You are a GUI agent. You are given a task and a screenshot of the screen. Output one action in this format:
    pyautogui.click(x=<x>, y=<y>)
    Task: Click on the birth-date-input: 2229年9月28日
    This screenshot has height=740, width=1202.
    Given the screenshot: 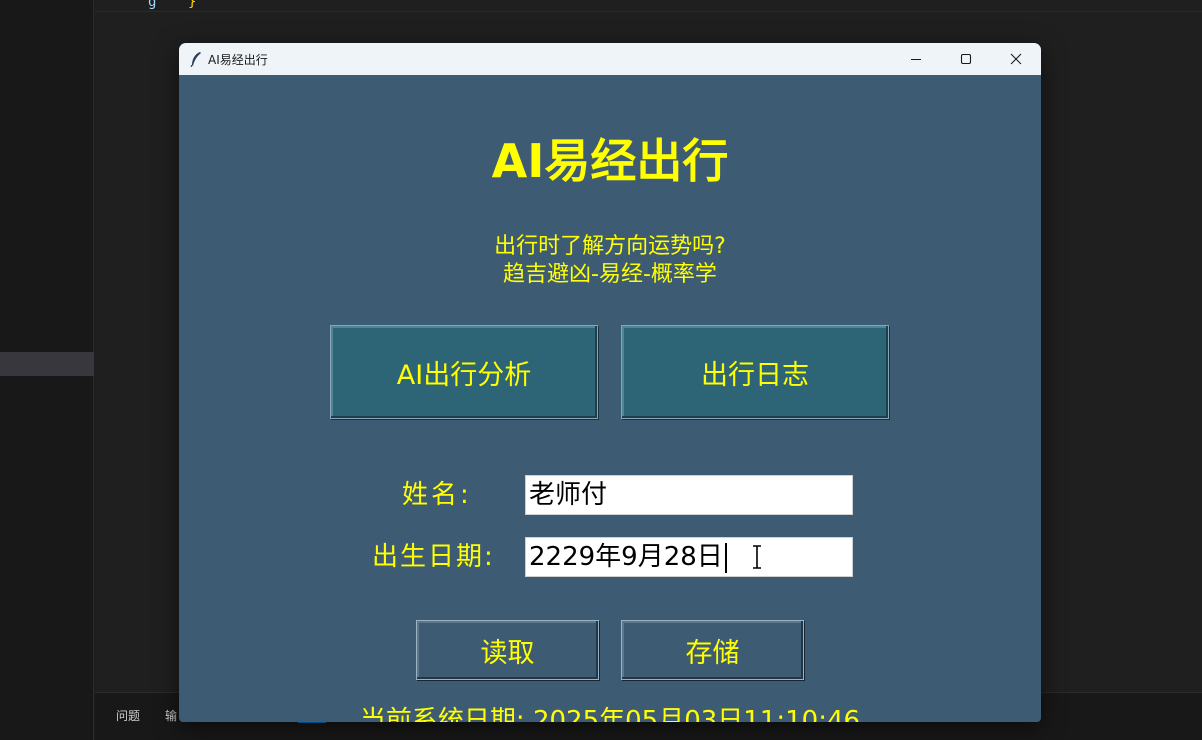 What is the action you would take?
    pyautogui.click(x=689, y=557)
    